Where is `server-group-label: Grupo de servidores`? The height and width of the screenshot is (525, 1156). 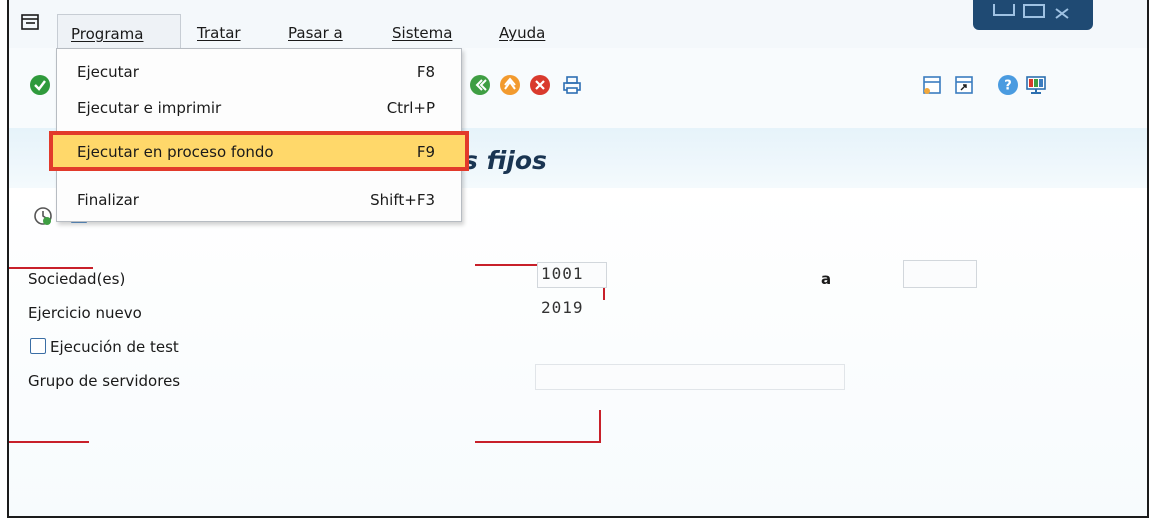 server-group-label: Grupo de servidores is located at coordinates (104, 381).